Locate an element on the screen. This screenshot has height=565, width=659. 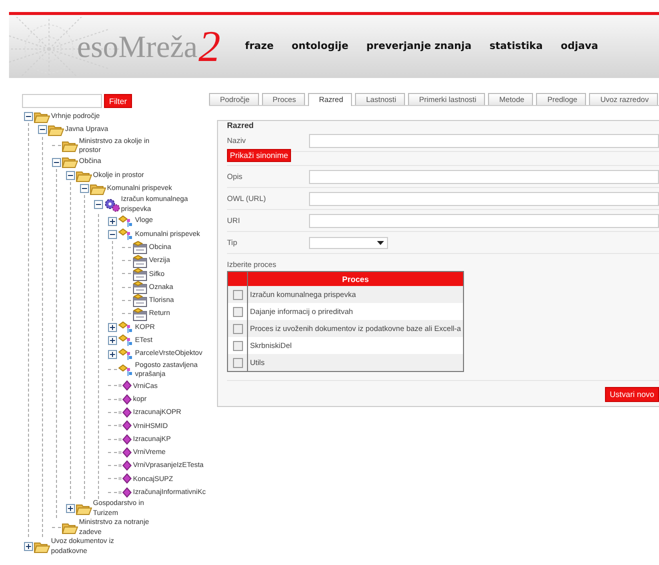
logo-mark: 2 is located at coordinates (209, 46).